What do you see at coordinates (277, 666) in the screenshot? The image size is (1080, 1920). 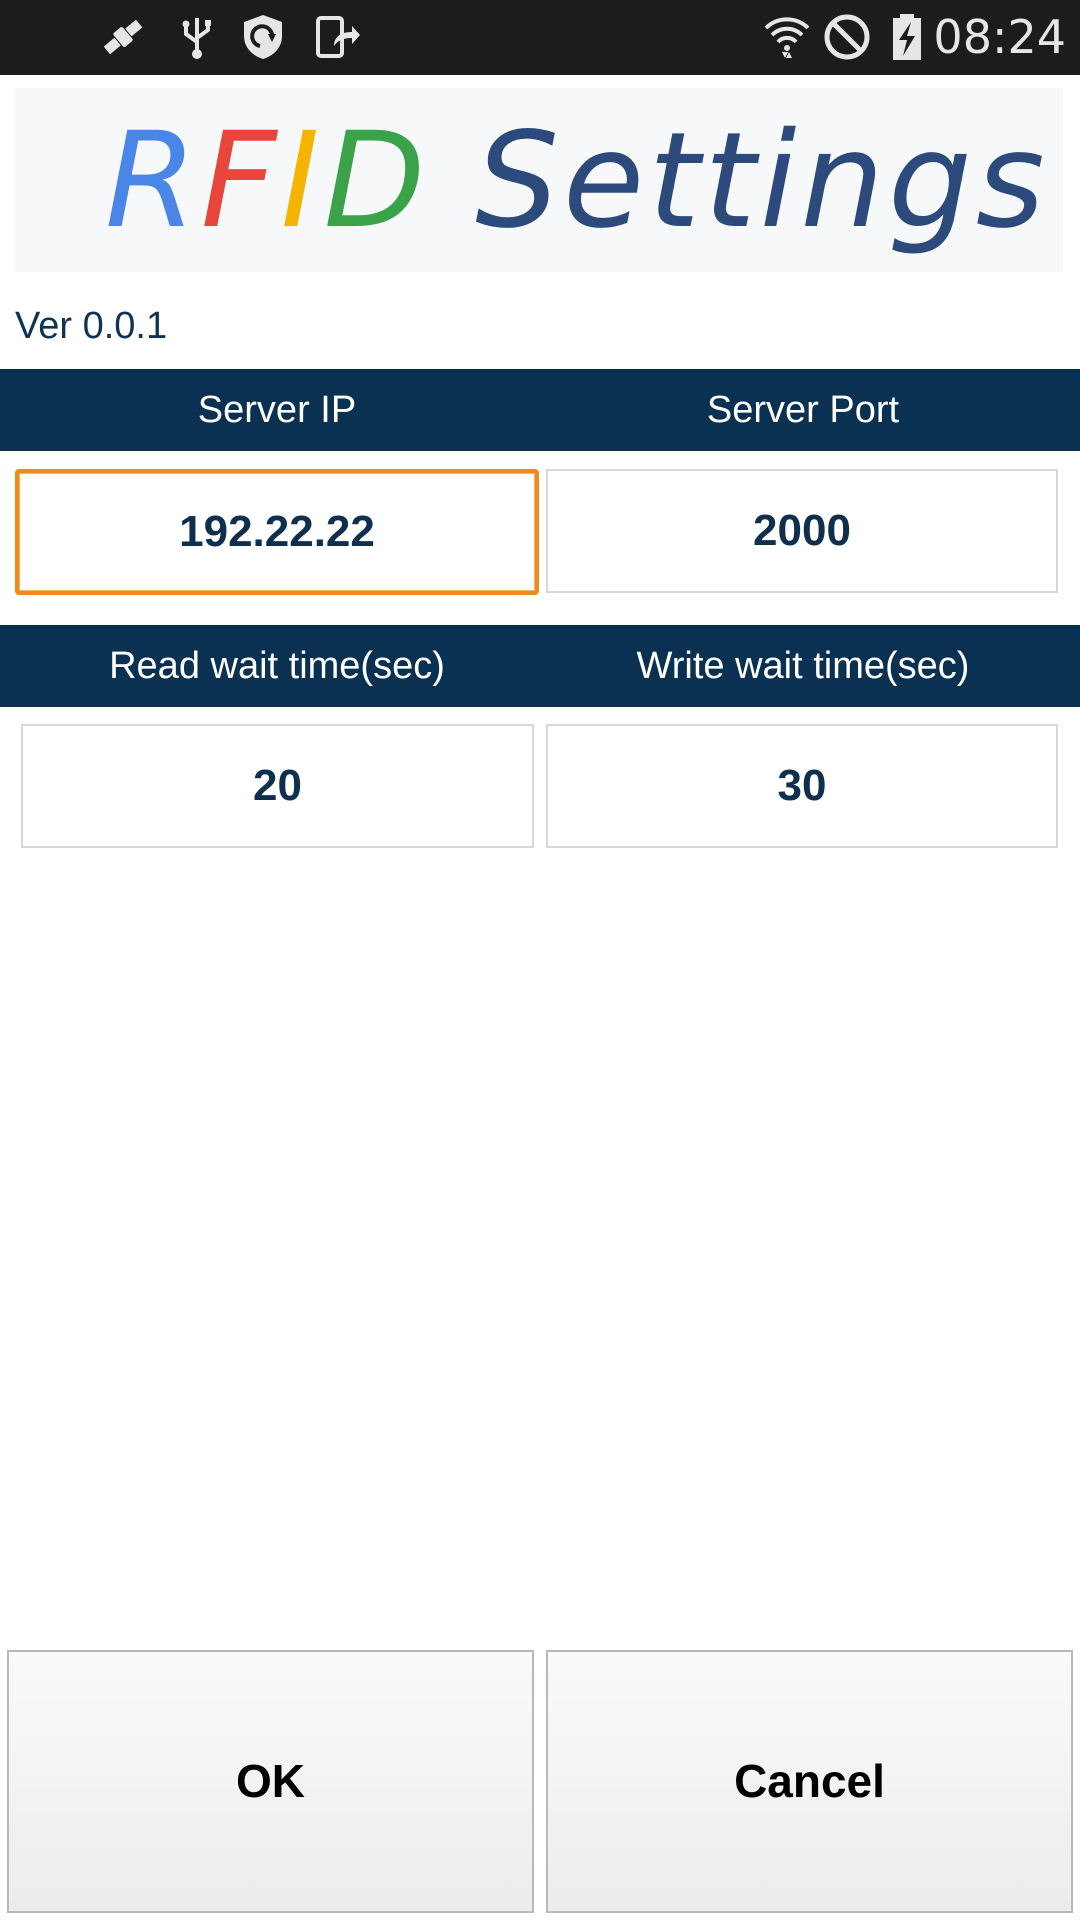 I see `read-wait-time-header: Read wait time(sec)` at bounding box center [277, 666].